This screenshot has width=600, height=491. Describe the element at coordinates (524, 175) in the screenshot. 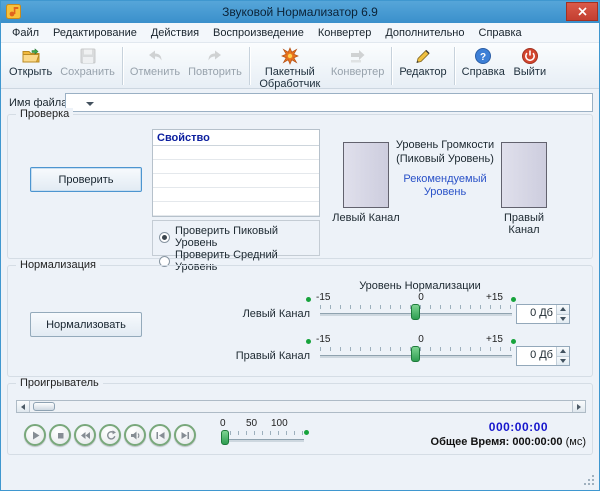

I see `right-channel-meter` at that location.